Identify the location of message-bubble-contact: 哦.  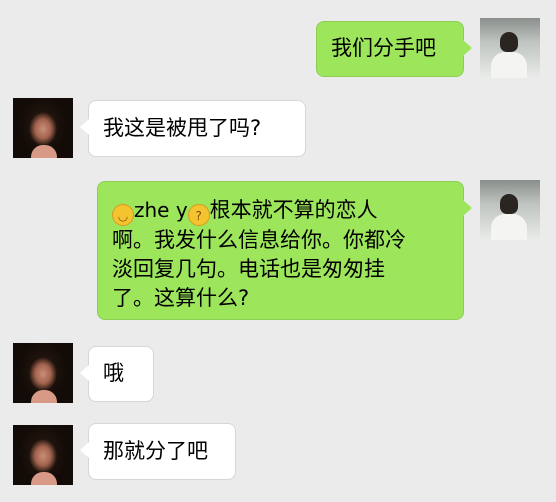
(117, 374).